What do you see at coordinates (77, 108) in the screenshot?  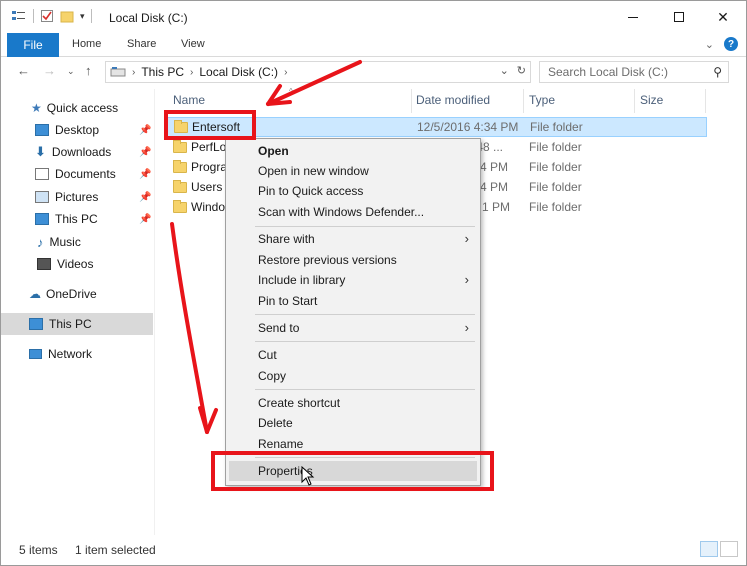 I see `sidebar-item-quick-access: ★ Quick access` at bounding box center [77, 108].